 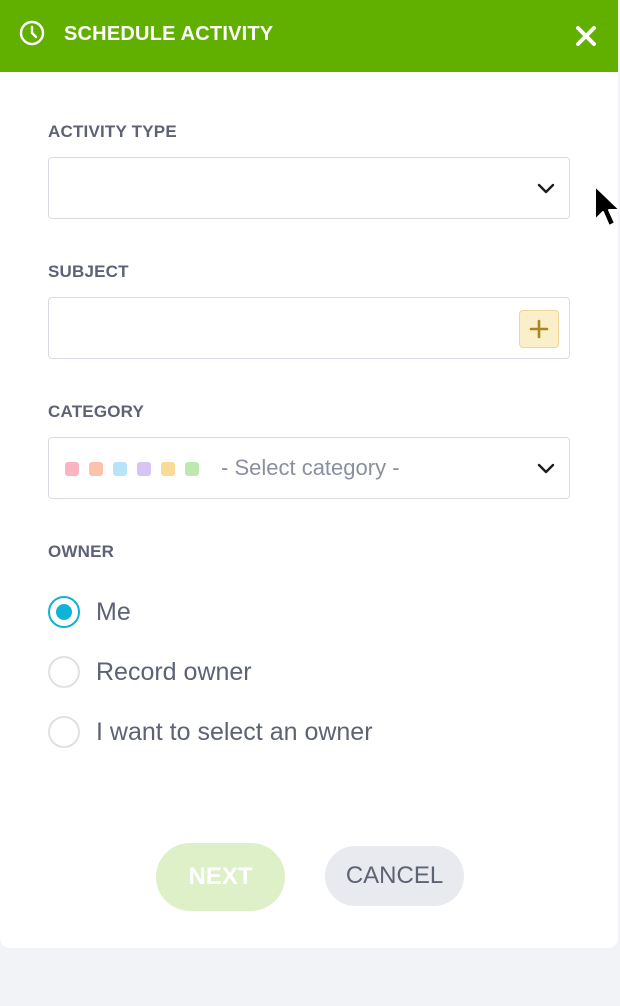 What do you see at coordinates (309, 188) in the screenshot?
I see `activity-type-select` at bounding box center [309, 188].